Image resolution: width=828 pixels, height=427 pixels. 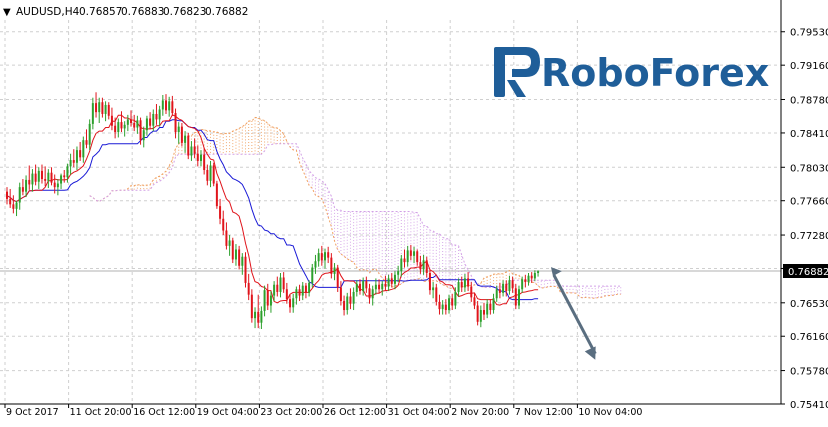 What do you see at coordinates (101, 412) in the screenshot?
I see `time-tick-label: 11 Oct 20:00` at bounding box center [101, 412].